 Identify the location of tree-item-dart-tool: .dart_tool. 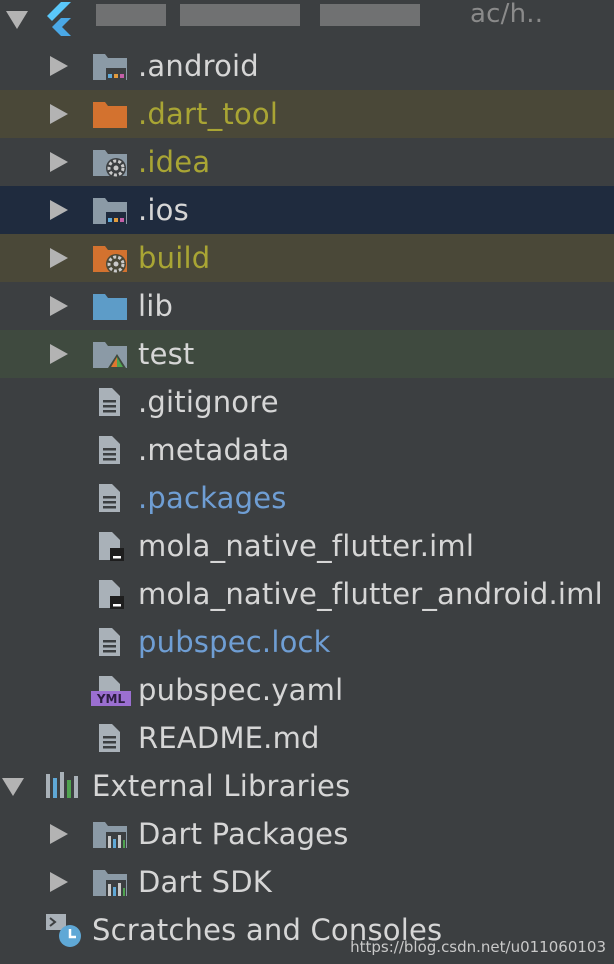
(307, 114).